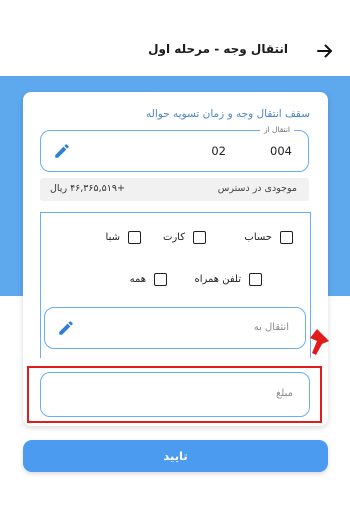 The image size is (350, 510). I want to click on page-title: انتقال وجه - مرحله اول, so click(218, 49).